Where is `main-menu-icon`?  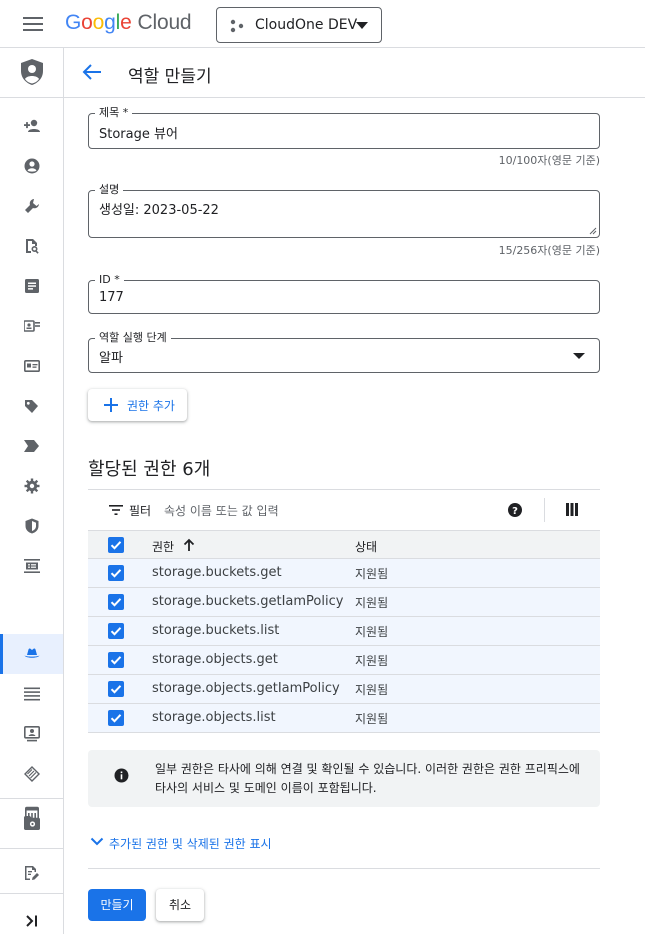 main-menu-icon is located at coordinates (33, 24).